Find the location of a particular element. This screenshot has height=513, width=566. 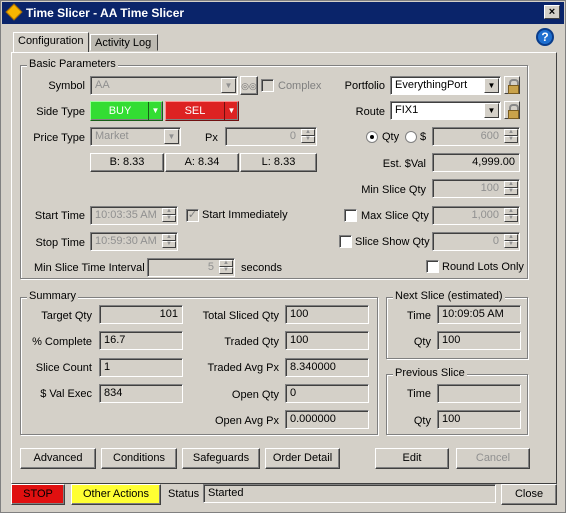

stop-button: STOP is located at coordinates (38, 494).